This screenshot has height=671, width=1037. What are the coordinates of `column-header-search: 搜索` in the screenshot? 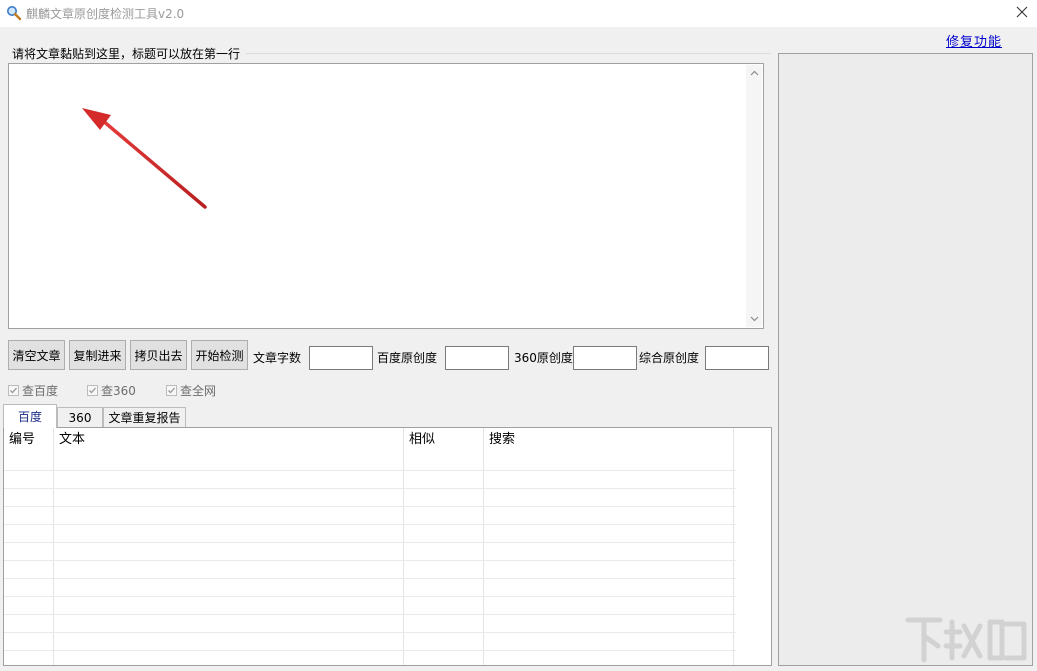 It's located at (499, 439).